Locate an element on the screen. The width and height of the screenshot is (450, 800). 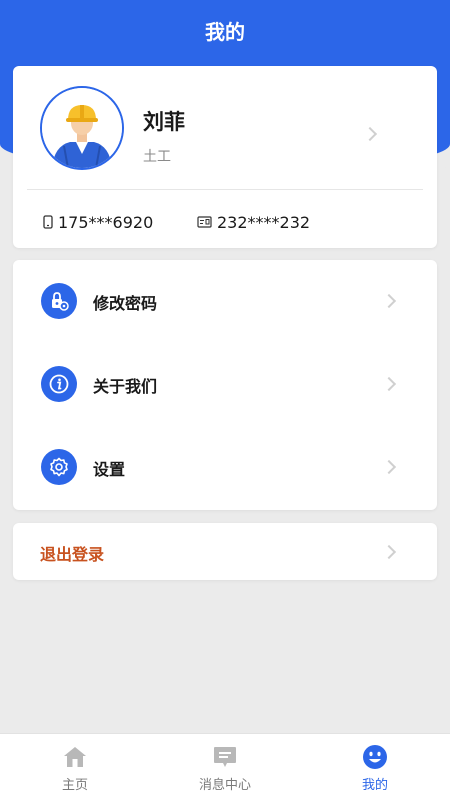
menu-item-change-password: 修改密码 is located at coordinates (225, 301).